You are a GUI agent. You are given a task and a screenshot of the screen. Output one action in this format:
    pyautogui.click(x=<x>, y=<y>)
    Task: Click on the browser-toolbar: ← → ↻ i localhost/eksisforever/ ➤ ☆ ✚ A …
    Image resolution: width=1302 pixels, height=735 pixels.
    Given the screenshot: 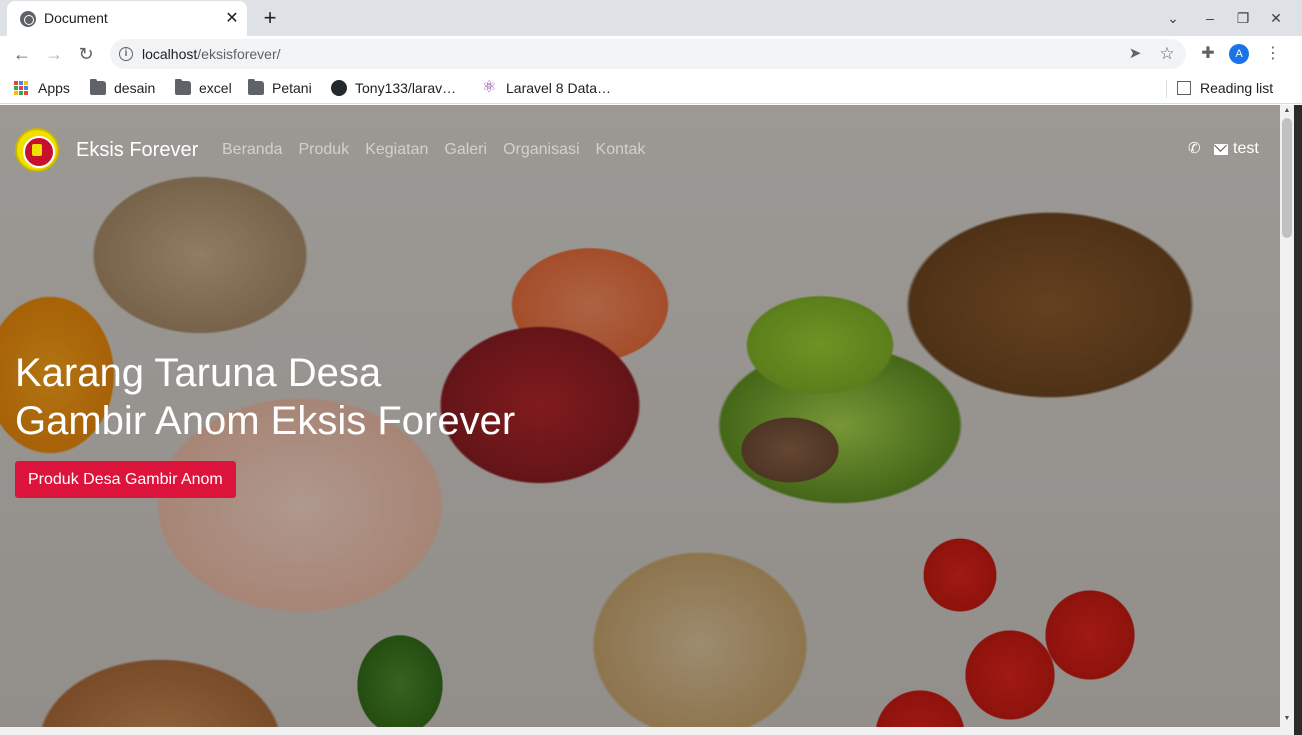 What is the action you would take?
    pyautogui.click(x=651, y=54)
    